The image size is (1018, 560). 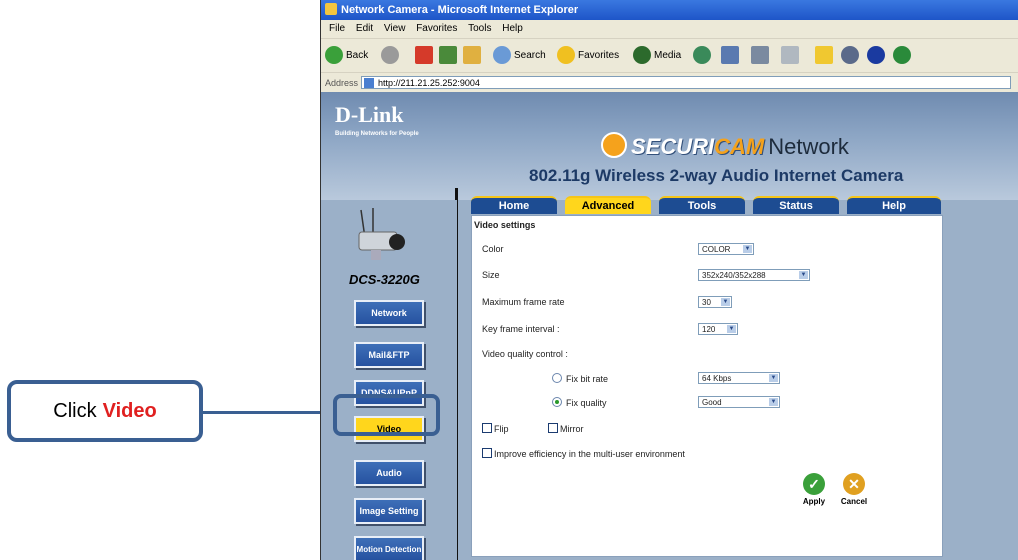 I want to click on tab-home: Home, so click(x=514, y=205).